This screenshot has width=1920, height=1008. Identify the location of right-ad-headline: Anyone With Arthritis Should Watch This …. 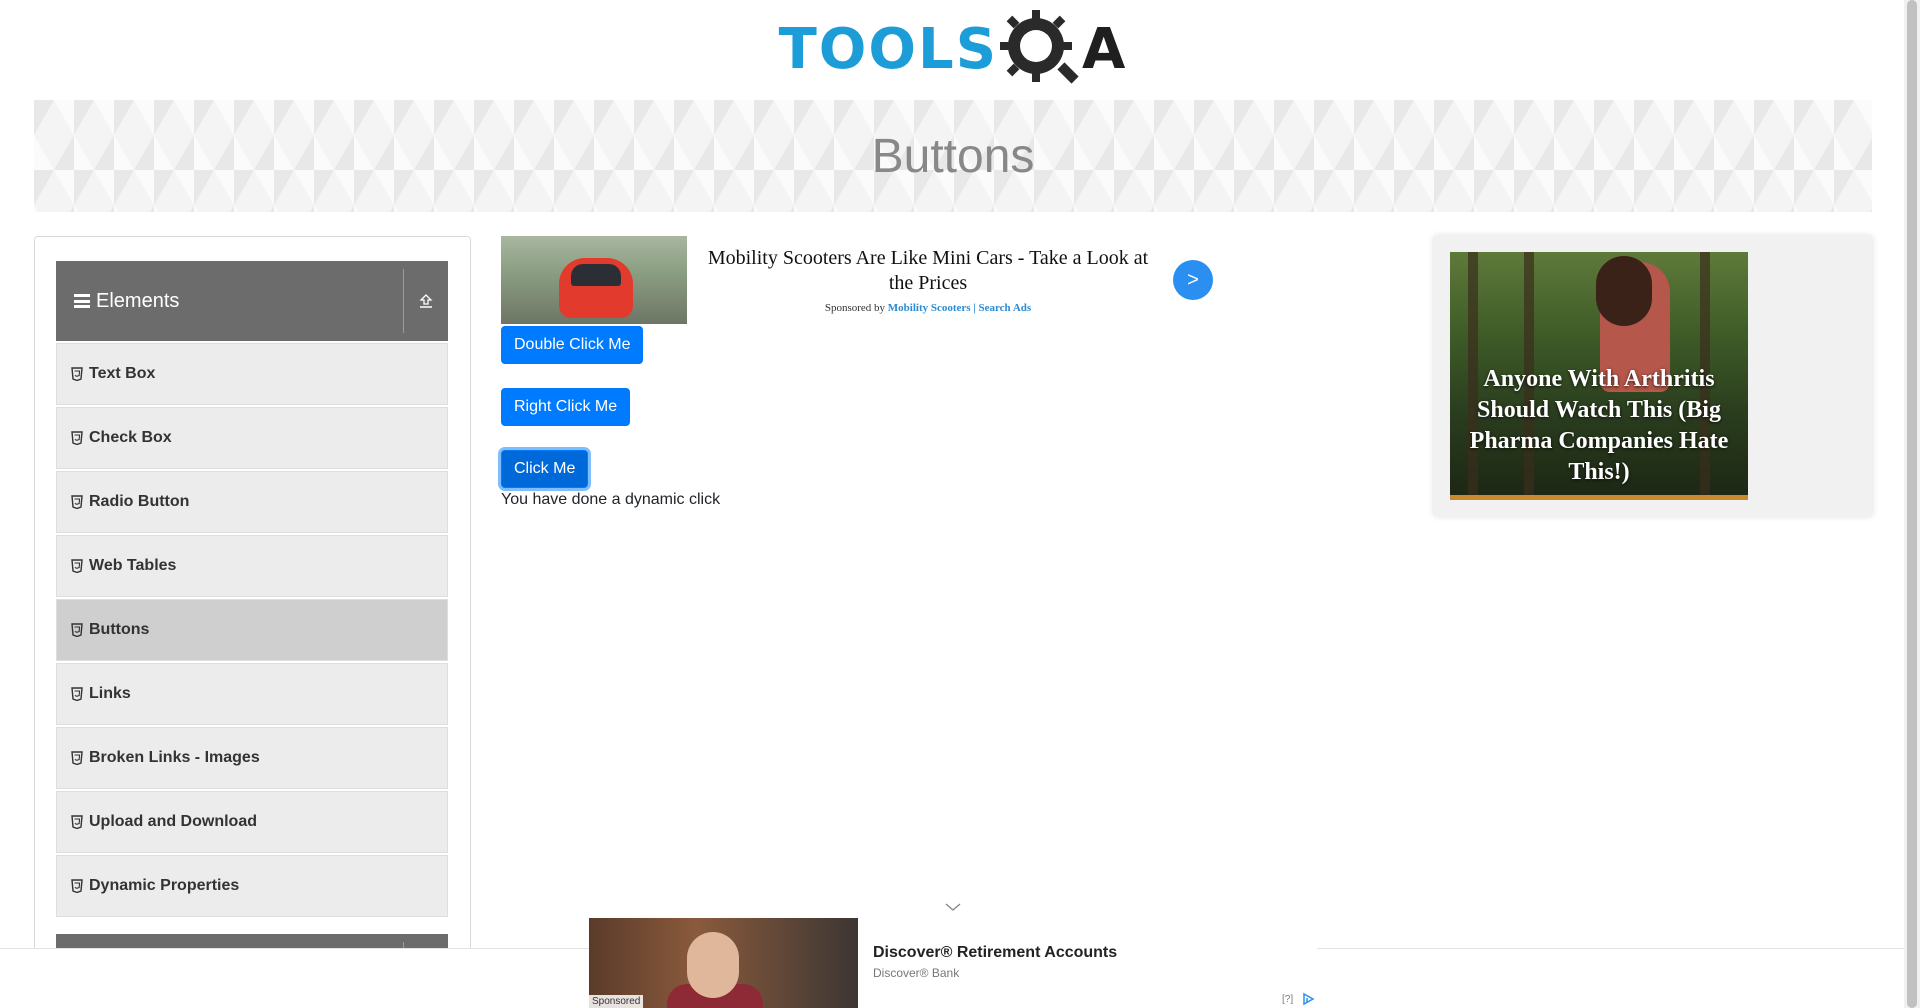
(1599, 426).